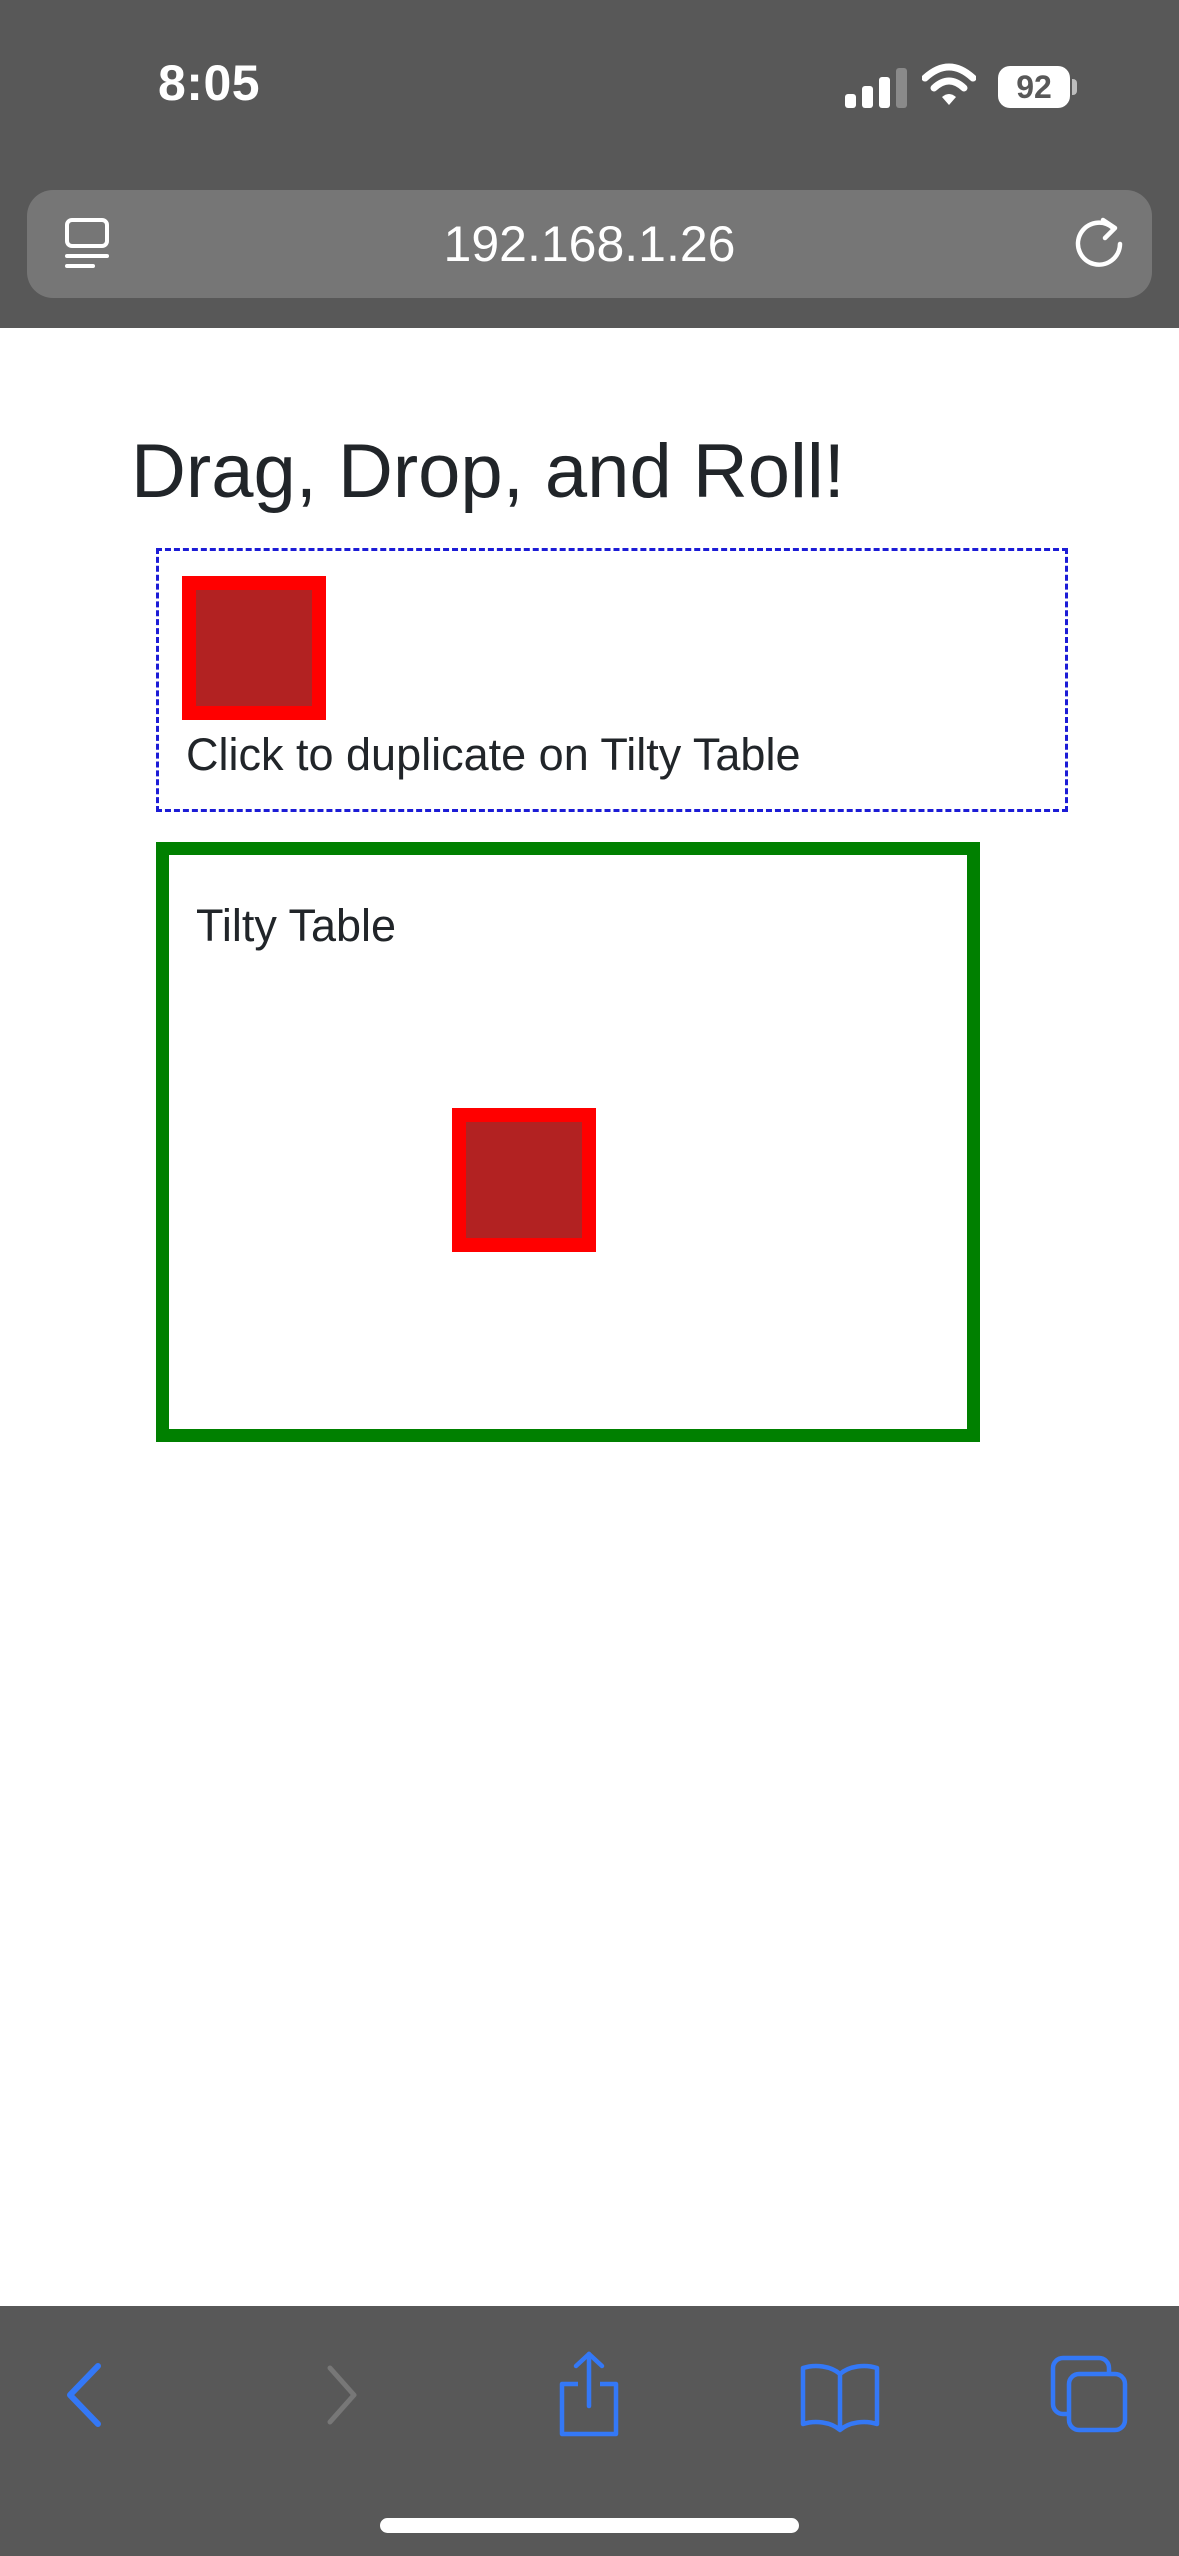  What do you see at coordinates (493, 754) in the screenshot?
I see `palette-instruction: Click to duplicate on Tilty Table` at bounding box center [493, 754].